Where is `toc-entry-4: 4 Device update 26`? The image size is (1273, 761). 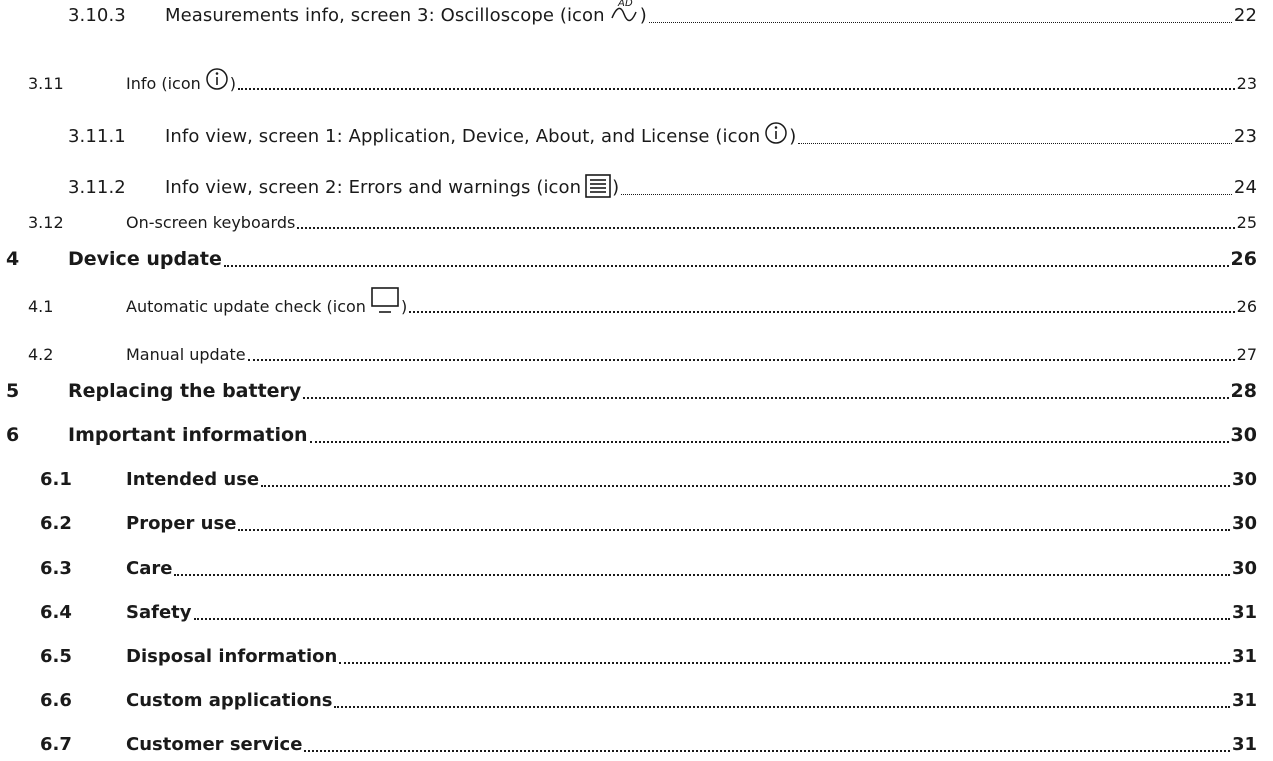
toc-entry-4: 4 Device update 26 is located at coordinates (636, 261).